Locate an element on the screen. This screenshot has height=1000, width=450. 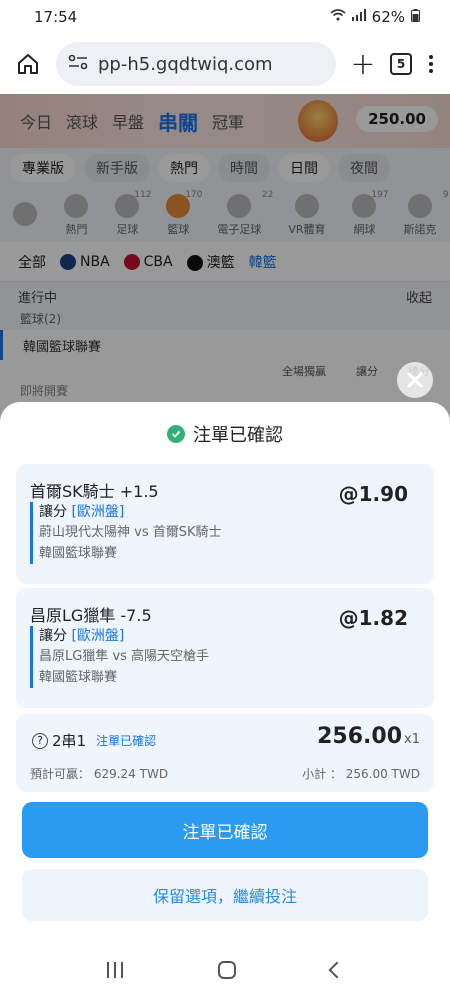
battery-percent: 62% is located at coordinates (388, 17).